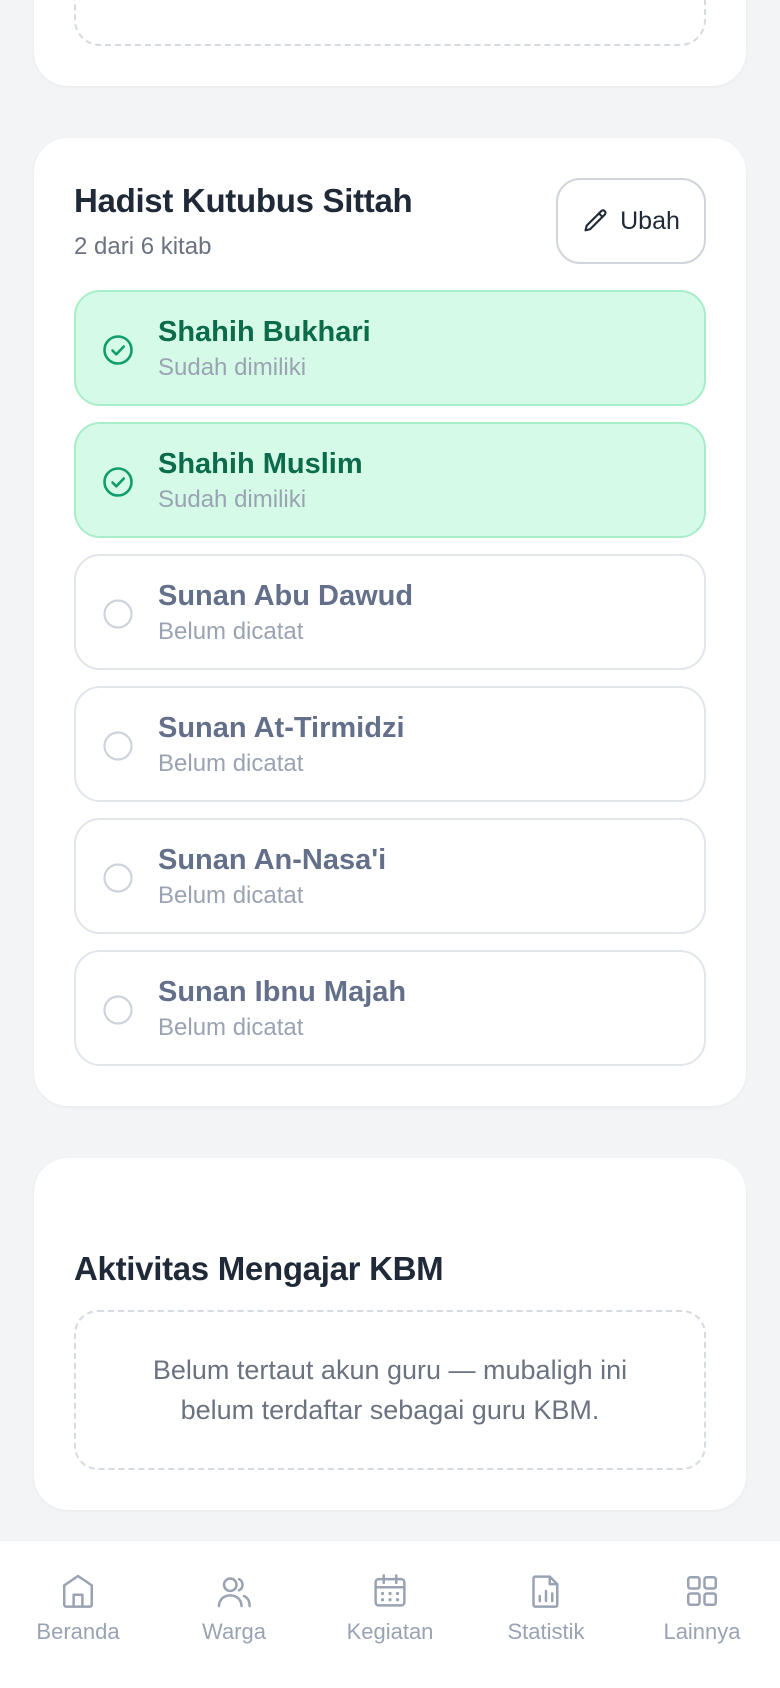 The image size is (780, 1688). I want to click on hadist-title: Hadist Kutubus Sittah, so click(243, 200).